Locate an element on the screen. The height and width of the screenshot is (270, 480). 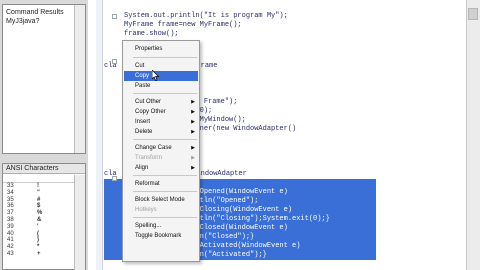
menu-item-transform: Transform ▶ is located at coordinates (161, 158).